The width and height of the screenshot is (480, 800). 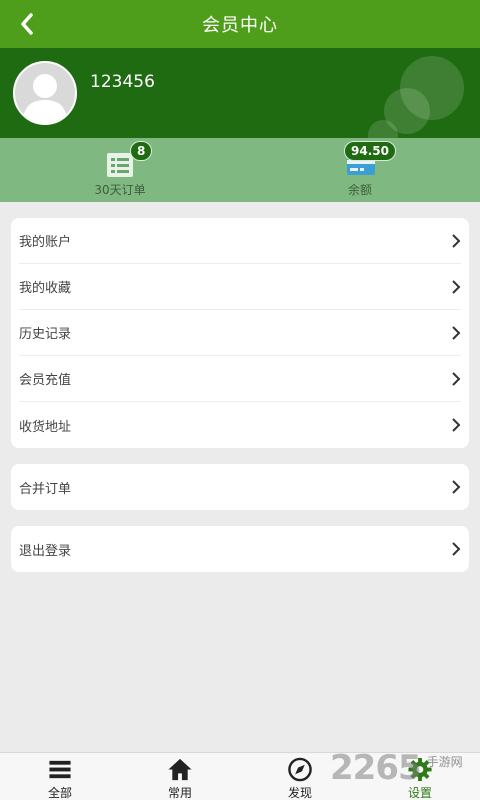 I want to click on compass-icon, so click(x=300, y=769).